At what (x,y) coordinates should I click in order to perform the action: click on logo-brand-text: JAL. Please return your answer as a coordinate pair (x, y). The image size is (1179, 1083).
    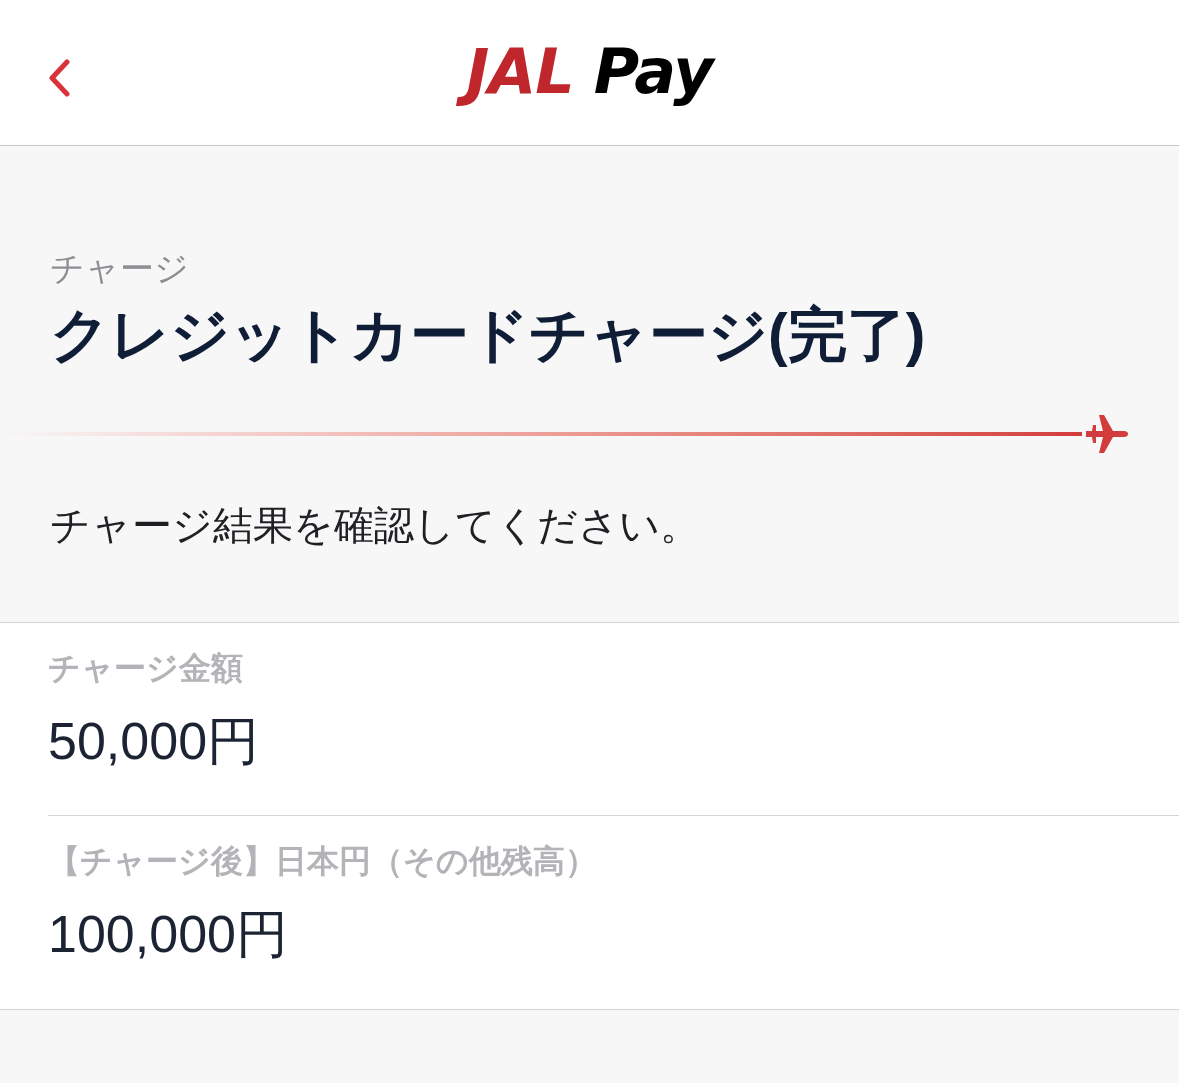
    Looking at the image, I should click on (520, 71).